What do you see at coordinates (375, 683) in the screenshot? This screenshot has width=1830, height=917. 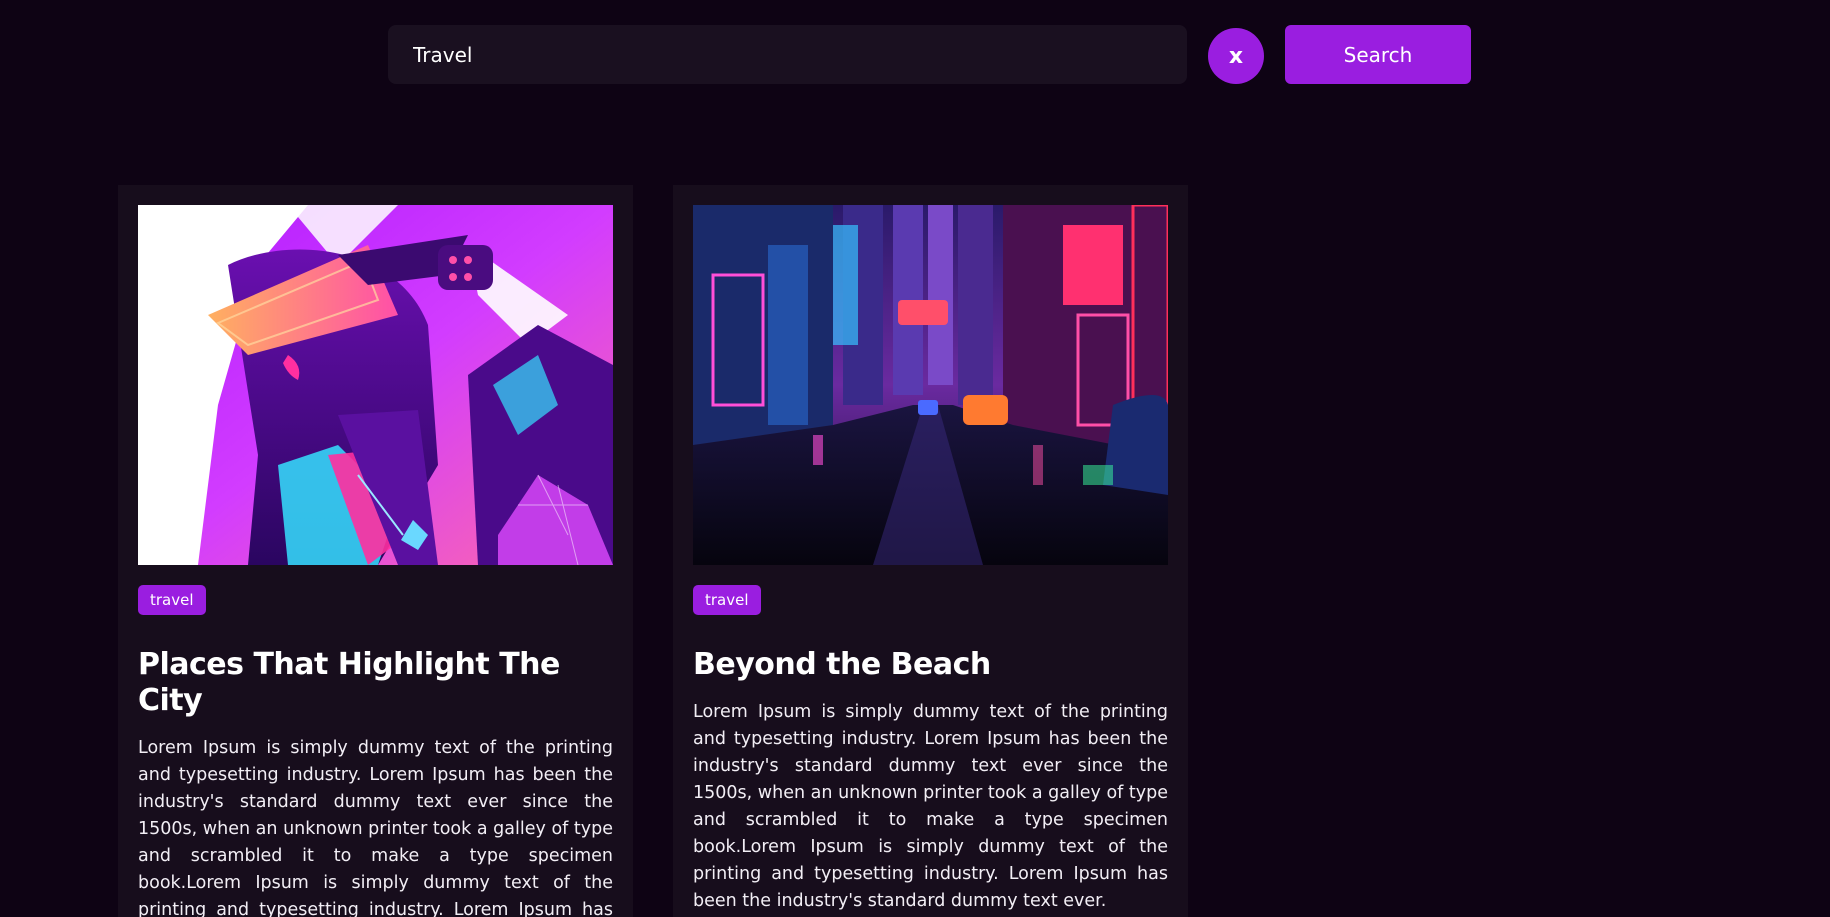 I see `post-title: Places That Highlight The City` at bounding box center [375, 683].